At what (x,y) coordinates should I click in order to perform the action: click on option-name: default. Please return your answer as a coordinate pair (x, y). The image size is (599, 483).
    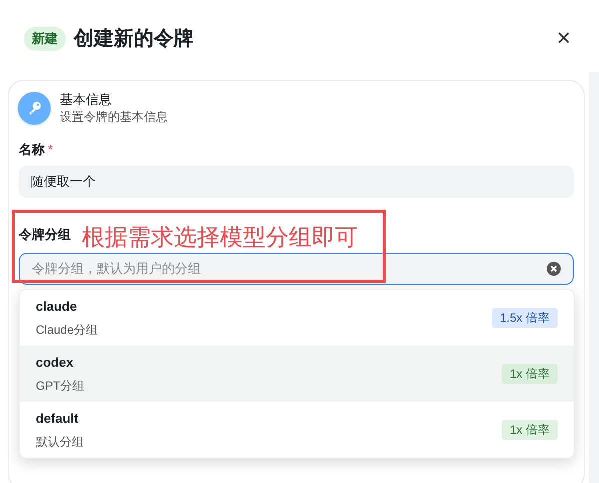
    Looking at the image, I should click on (58, 419).